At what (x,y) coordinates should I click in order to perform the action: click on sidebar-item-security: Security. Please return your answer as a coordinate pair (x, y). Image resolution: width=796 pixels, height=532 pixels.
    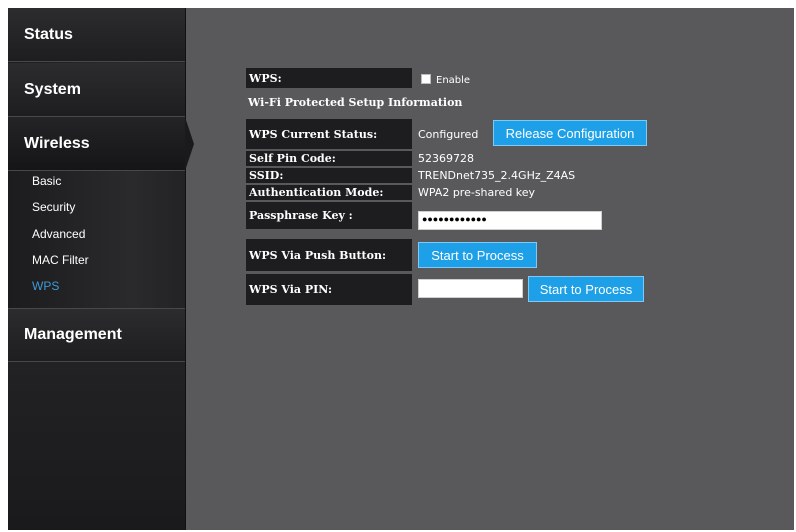
    Looking at the image, I should click on (53, 207).